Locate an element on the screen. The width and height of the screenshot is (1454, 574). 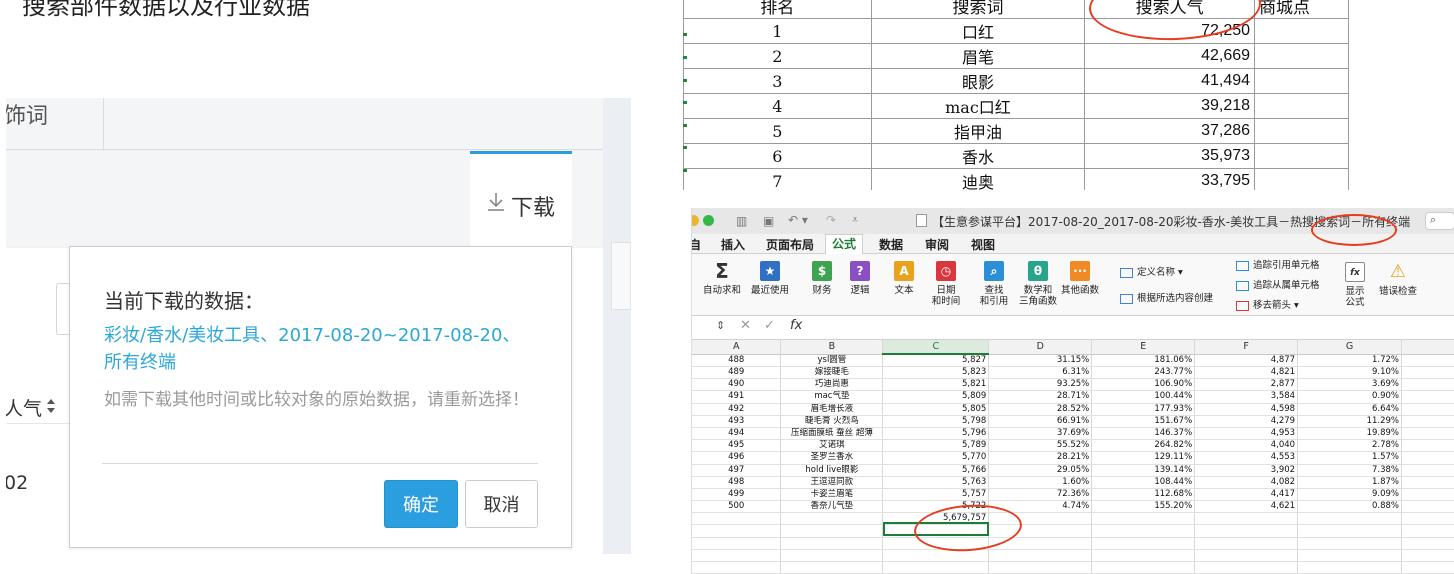
function-icon: fx is located at coordinates (796, 325).